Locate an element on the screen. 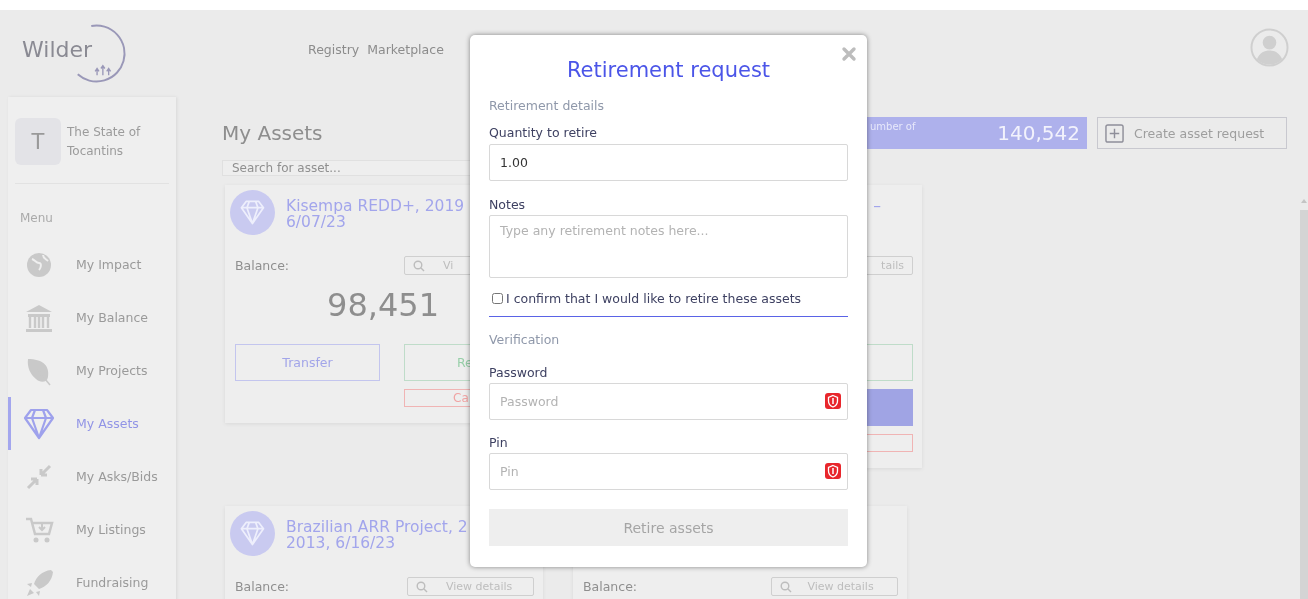 Image resolution: width=1308 pixels, height=599 pixels. field-label: Pin is located at coordinates (498, 443).